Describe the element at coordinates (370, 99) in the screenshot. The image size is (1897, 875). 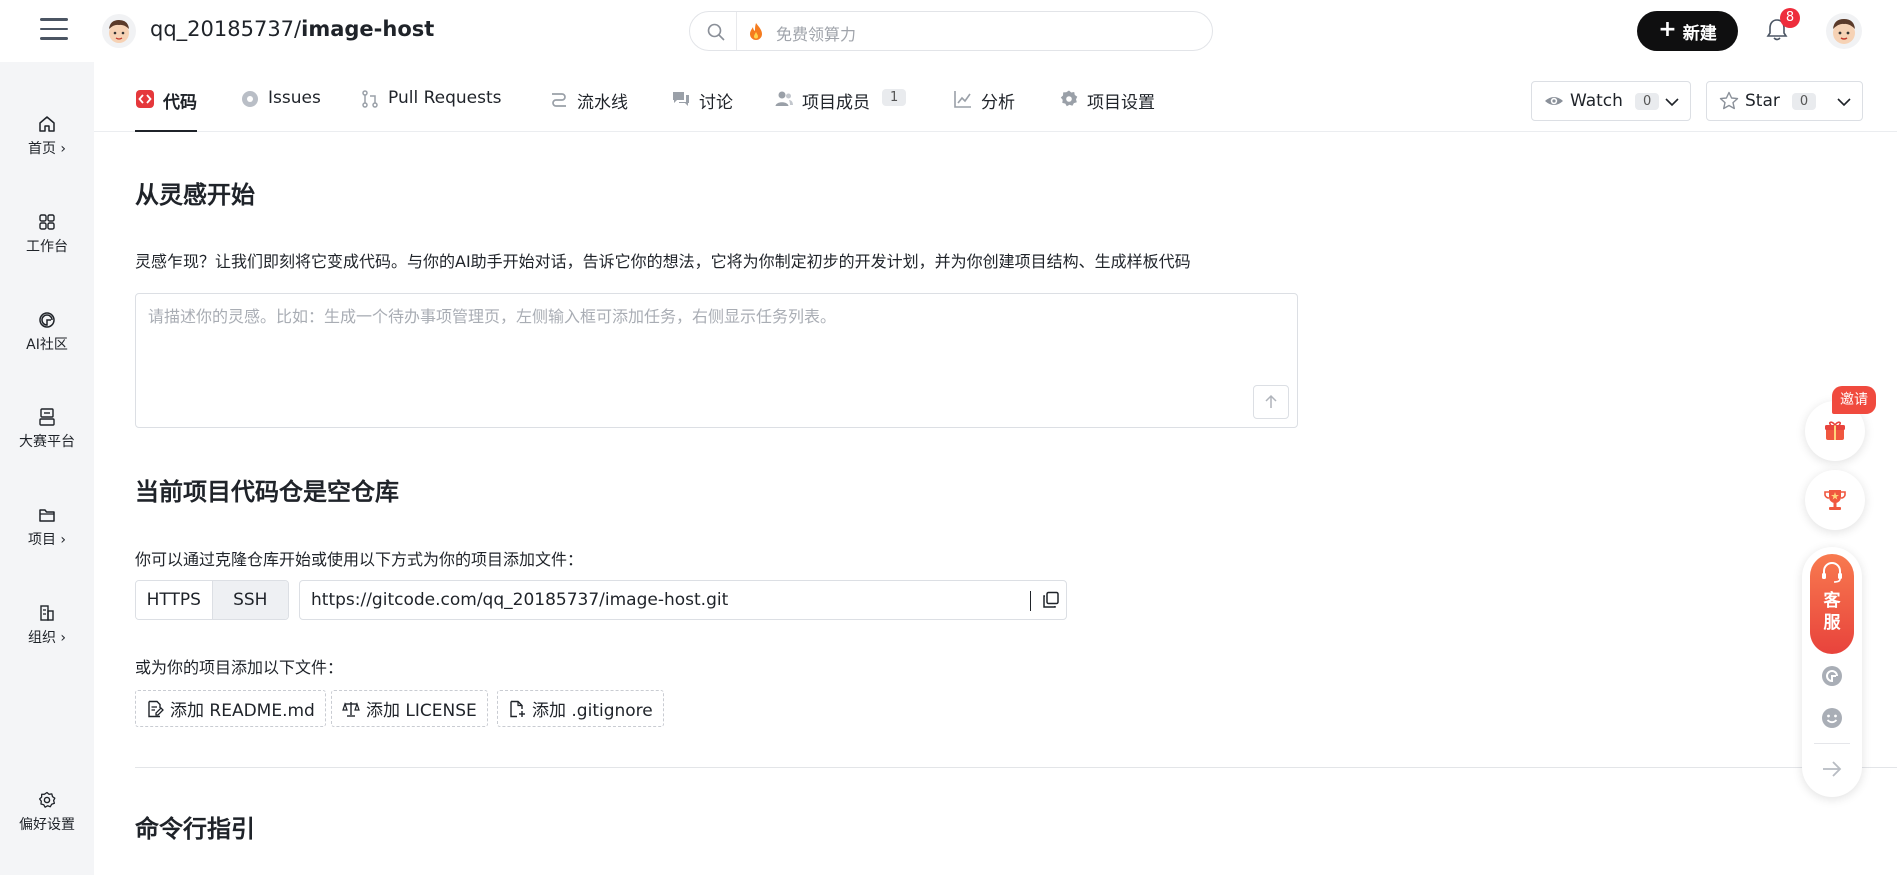
I see `pr-icon` at that location.